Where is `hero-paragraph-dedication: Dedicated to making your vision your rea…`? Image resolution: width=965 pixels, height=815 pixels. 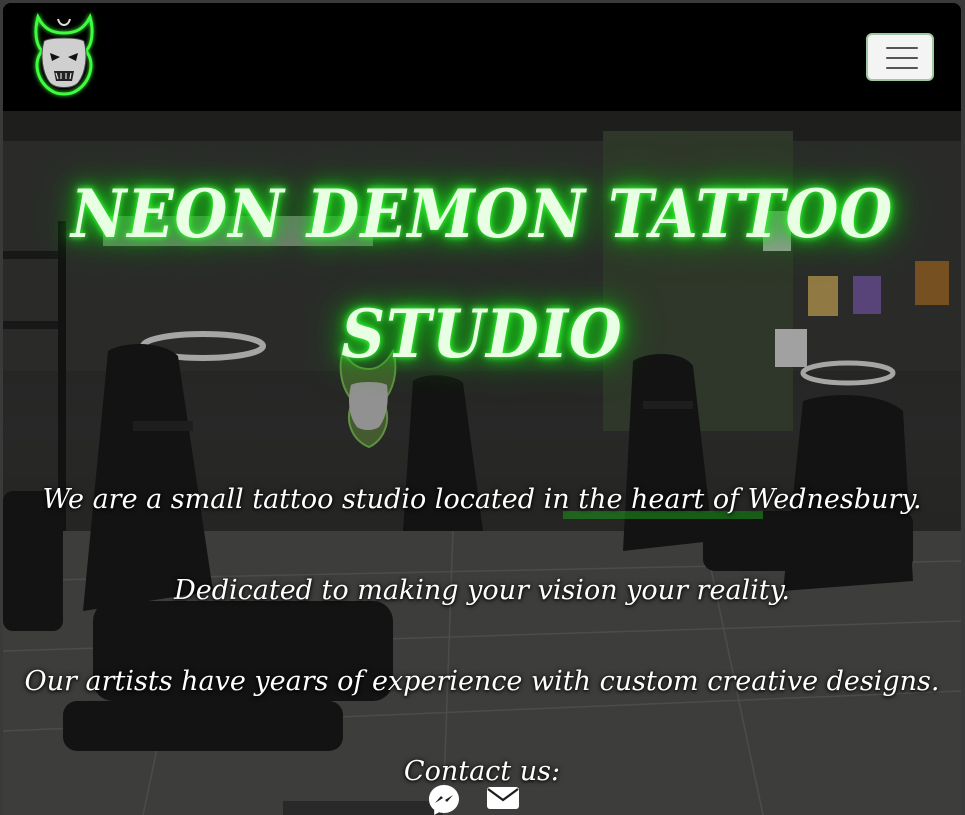
hero-paragraph-dedication: Dedicated to making your vision your rea… is located at coordinates (482, 590).